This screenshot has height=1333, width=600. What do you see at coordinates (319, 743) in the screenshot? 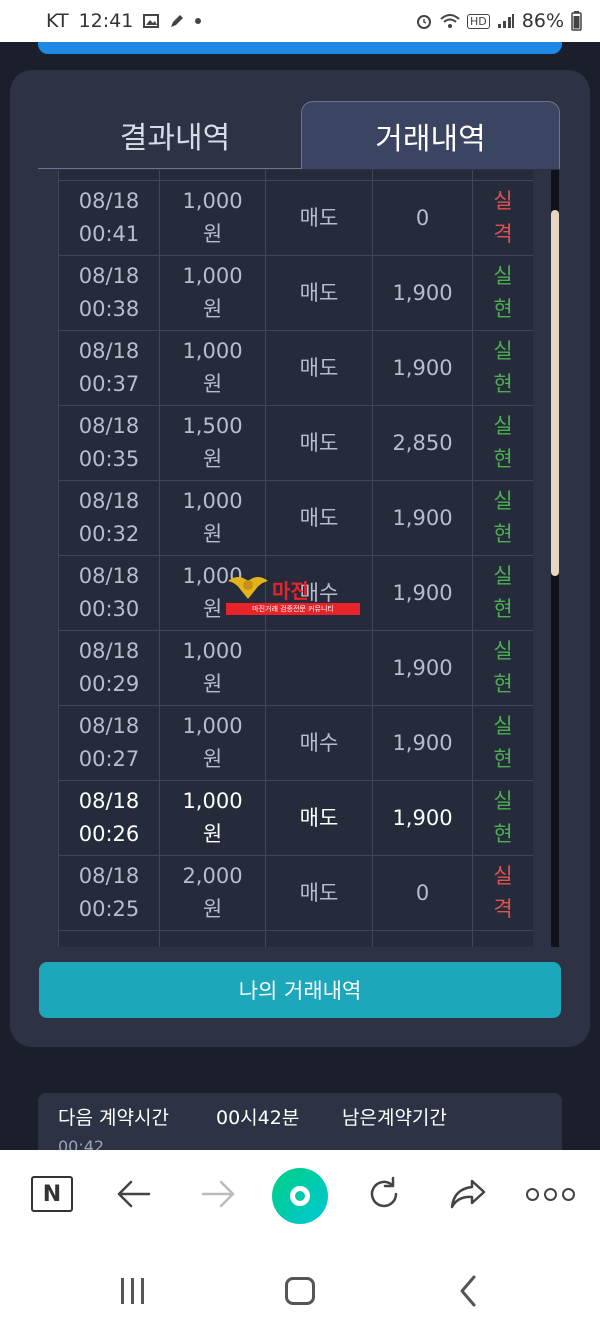
I see `trade-type: 매수` at bounding box center [319, 743].